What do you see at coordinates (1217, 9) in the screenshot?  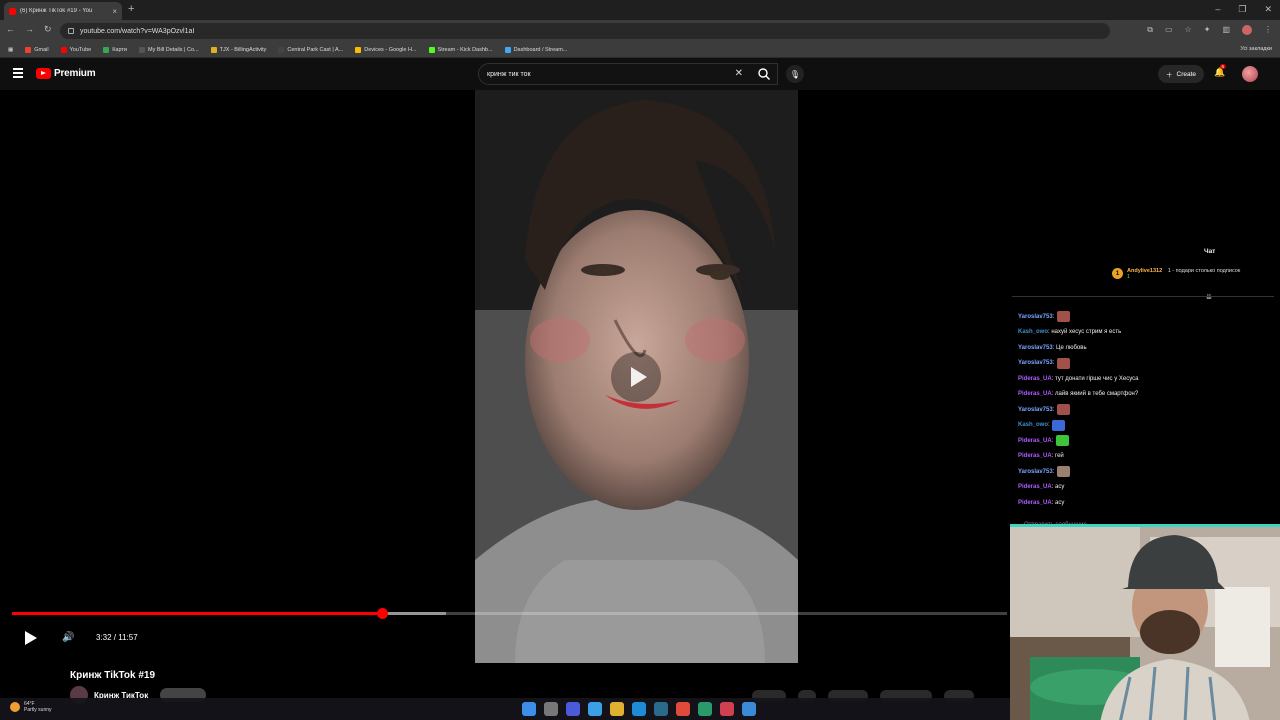 I see `minimize-icon: –` at bounding box center [1217, 9].